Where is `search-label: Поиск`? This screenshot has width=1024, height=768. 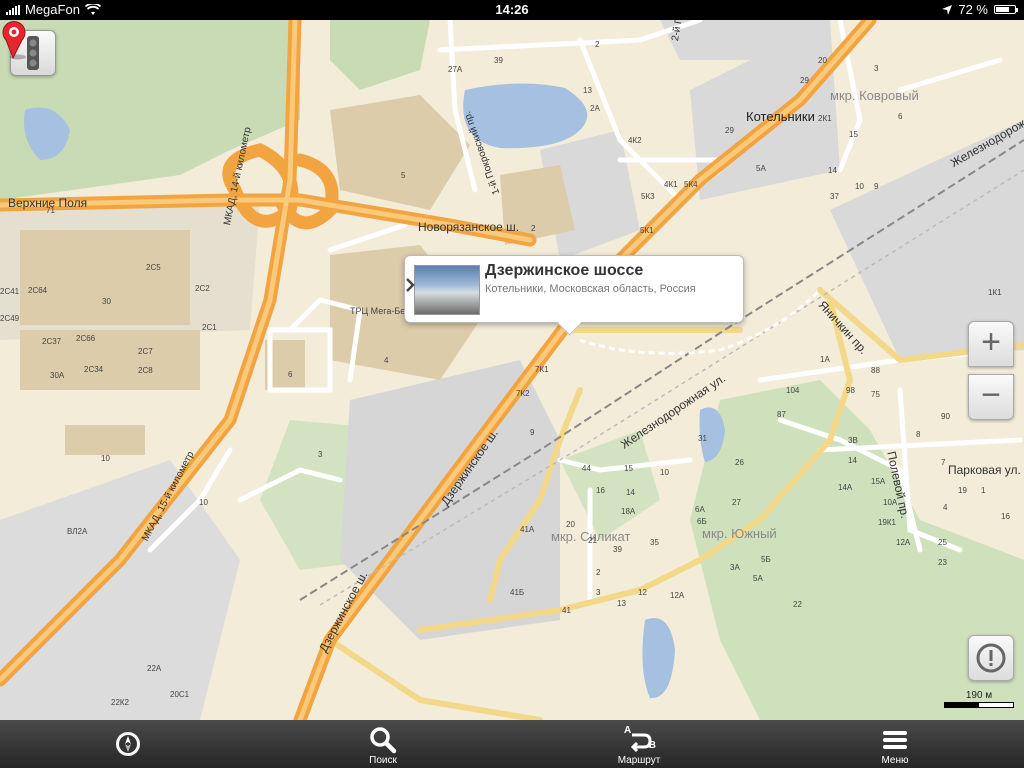 search-label: Поиск is located at coordinates (383, 760).